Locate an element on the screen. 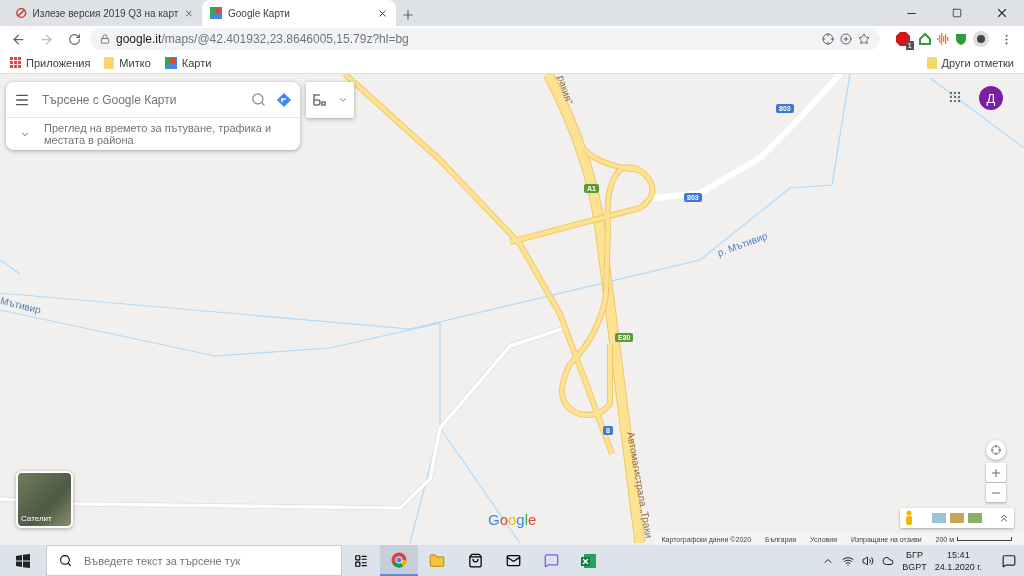 The height and width of the screenshot is (576, 1024). bookmark: Приложения is located at coordinates (50, 62).